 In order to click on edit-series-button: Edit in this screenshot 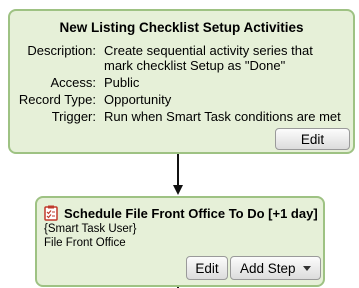, I will do `click(312, 139)`.